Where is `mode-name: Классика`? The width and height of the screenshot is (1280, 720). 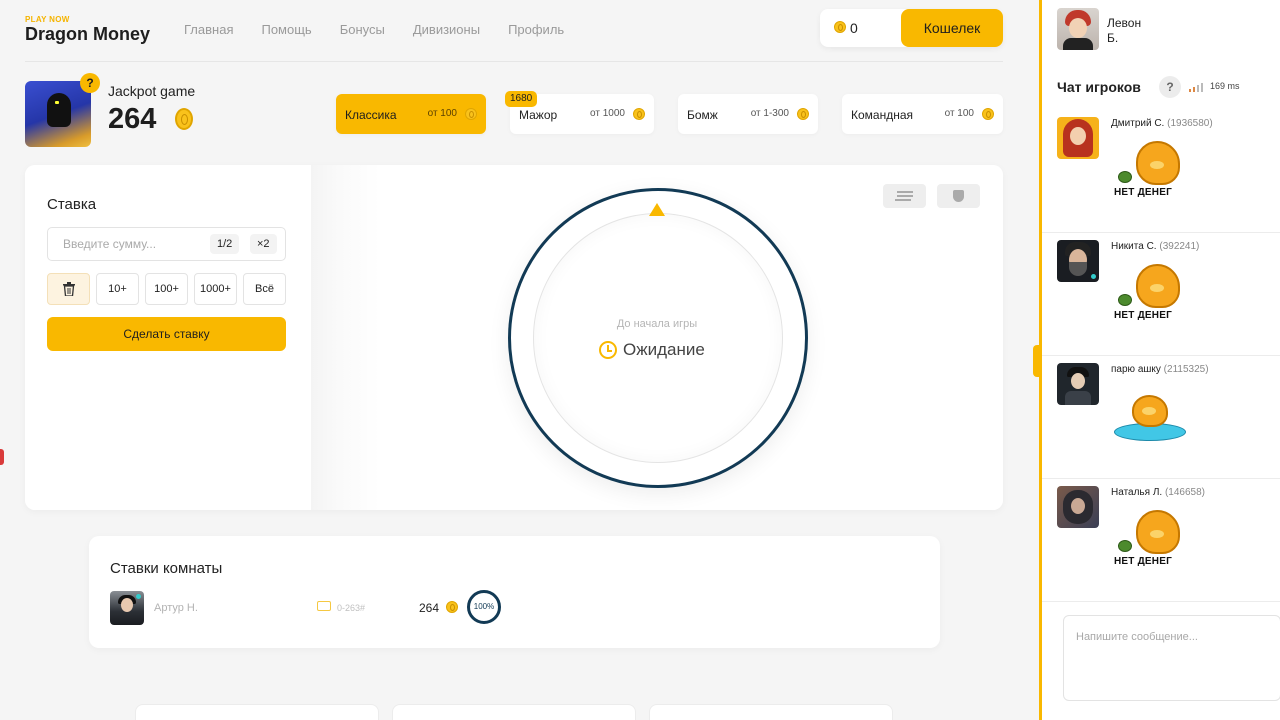
mode-name: Классика is located at coordinates (371, 115).